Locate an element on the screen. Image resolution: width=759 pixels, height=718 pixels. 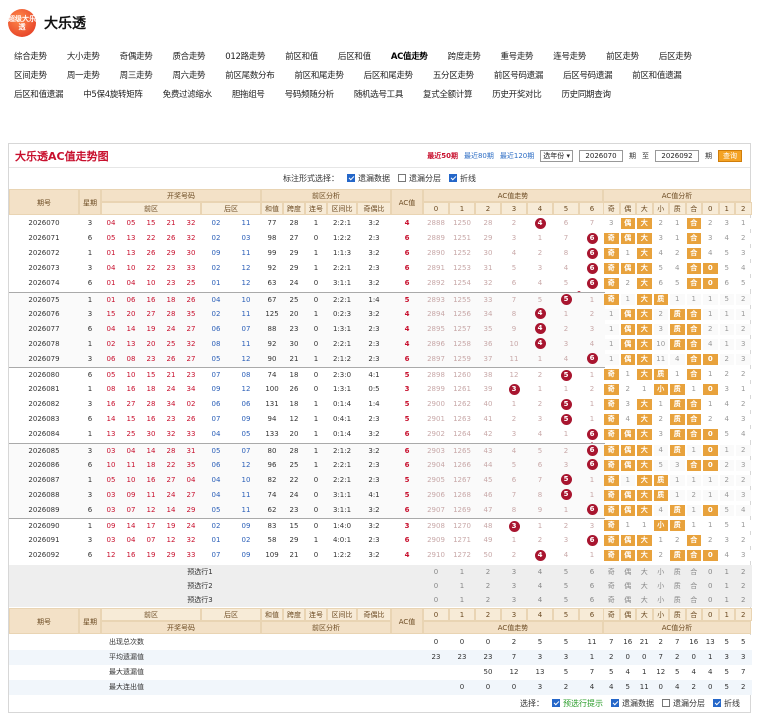
nav-item: 复式全额计算 is located at coordinates (448, 95).